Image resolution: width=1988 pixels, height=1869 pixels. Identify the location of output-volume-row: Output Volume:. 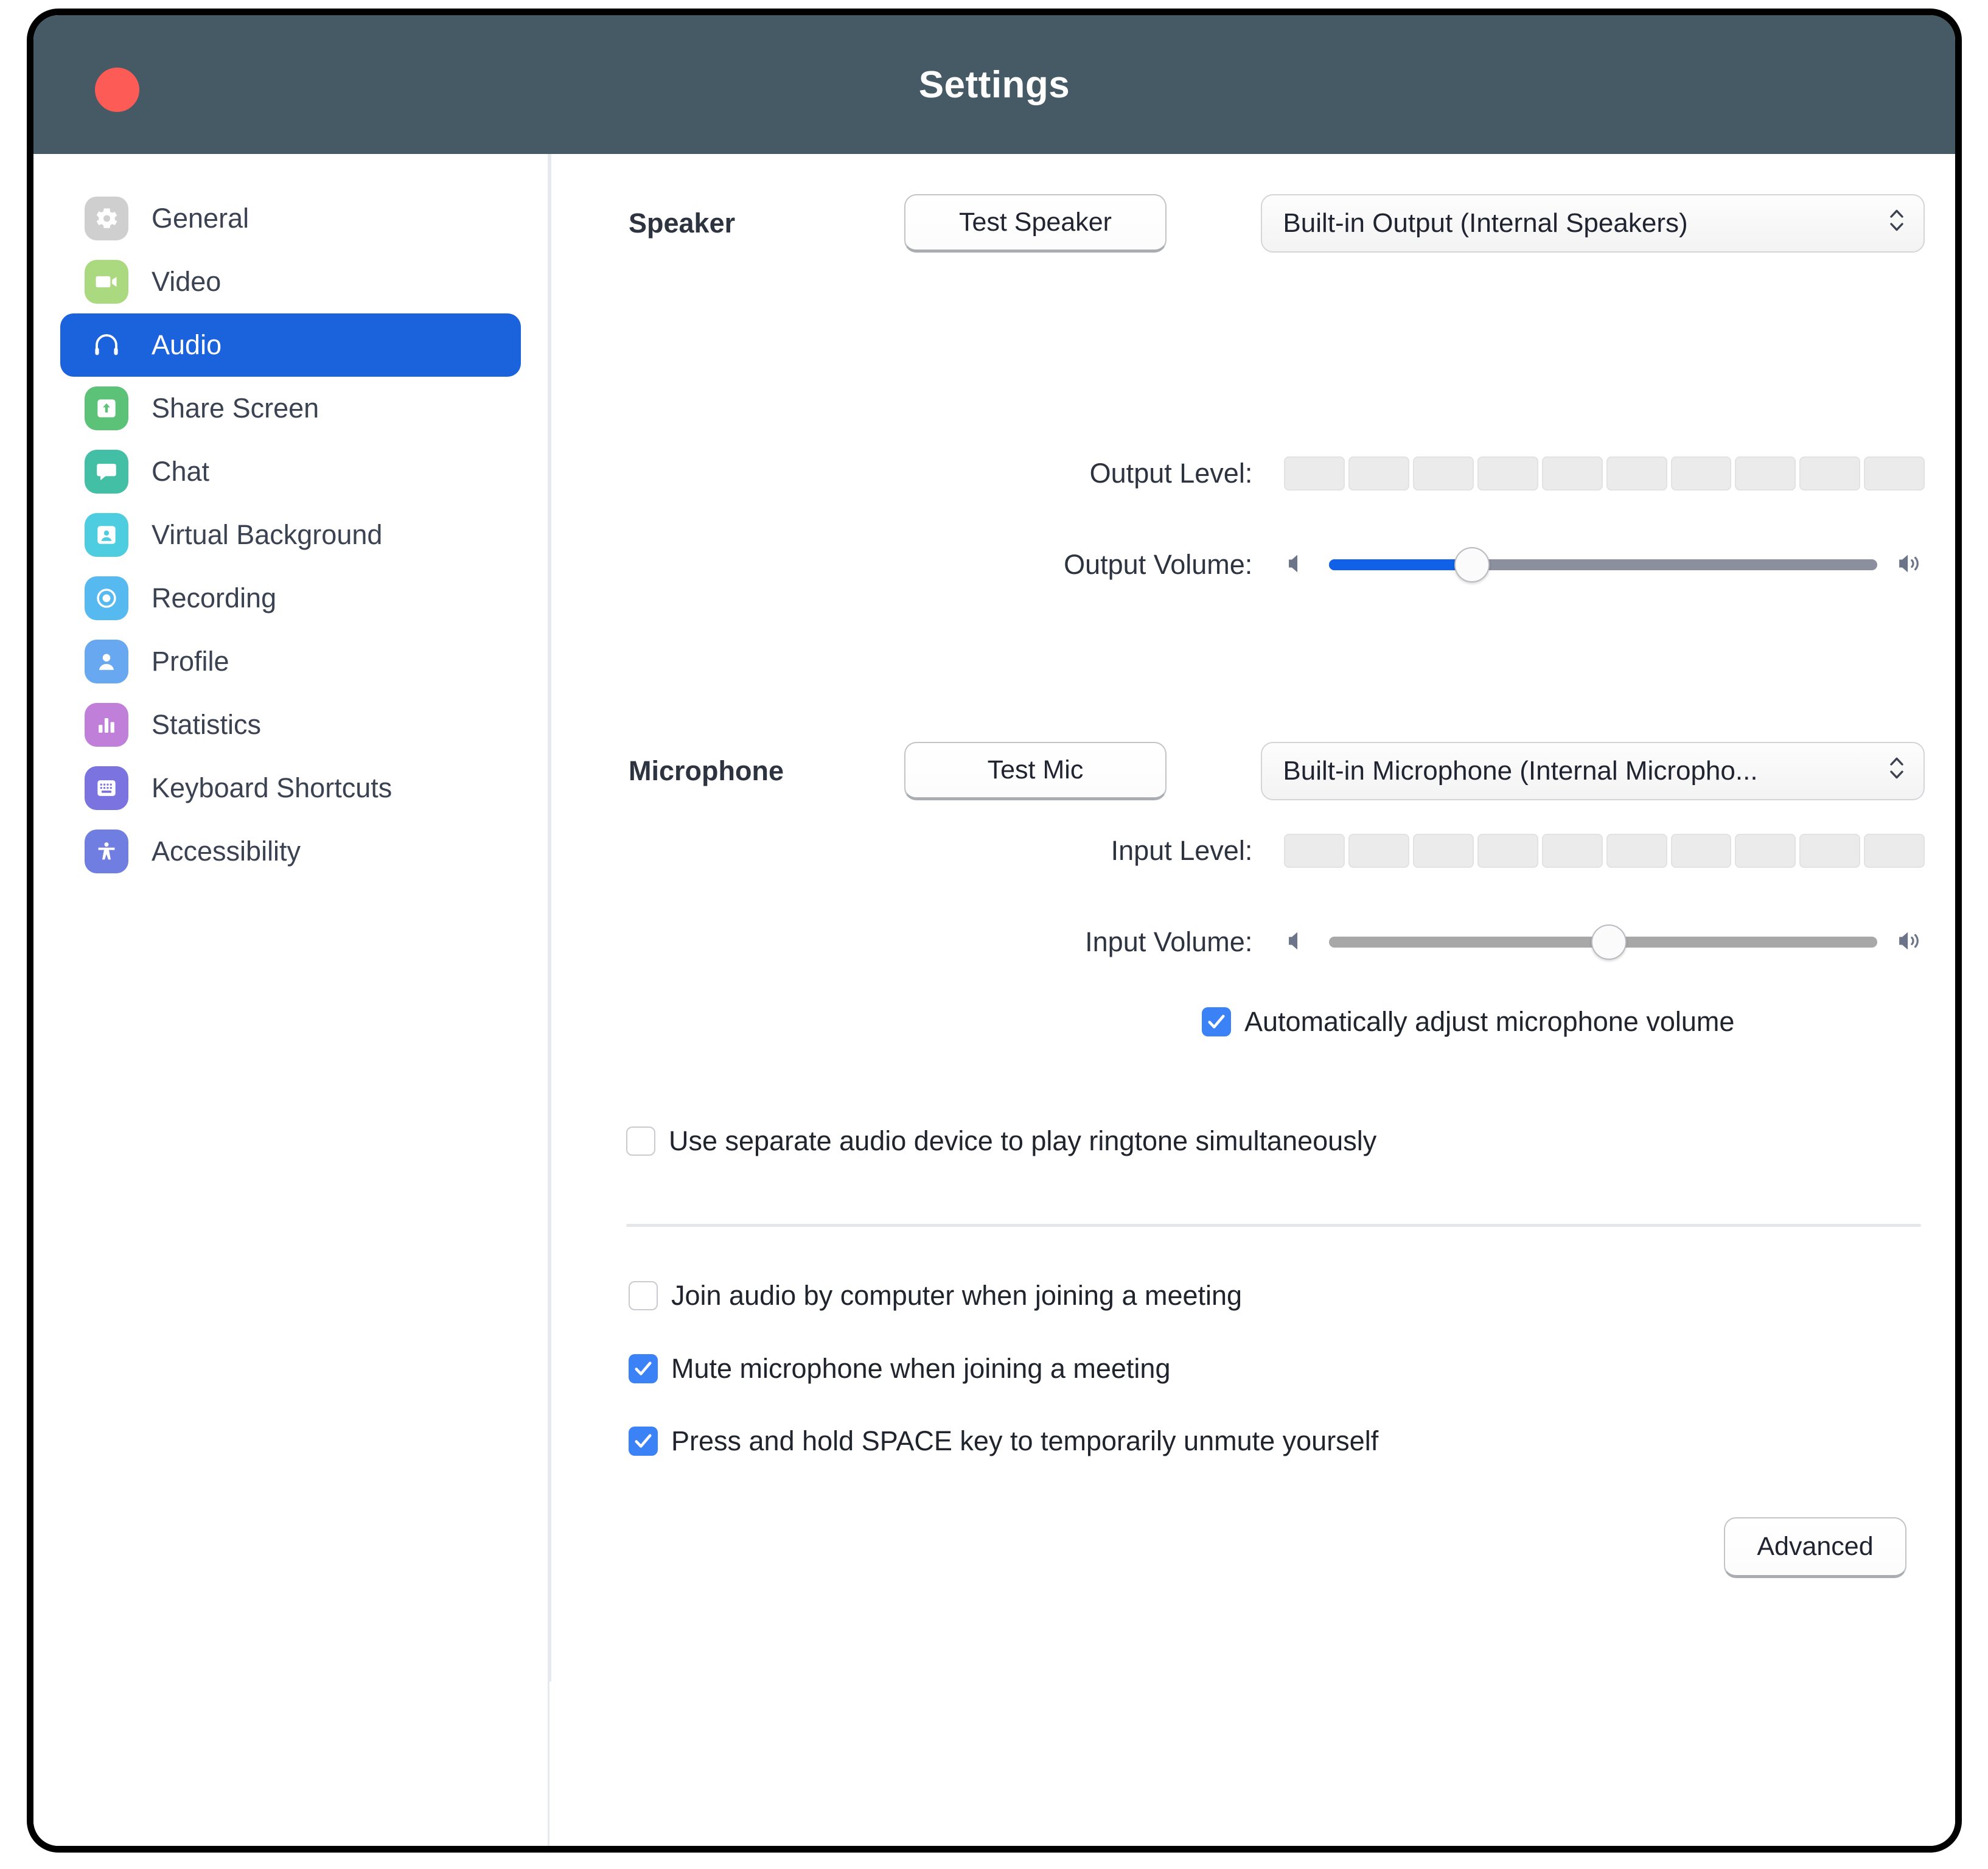
(1277, 564).